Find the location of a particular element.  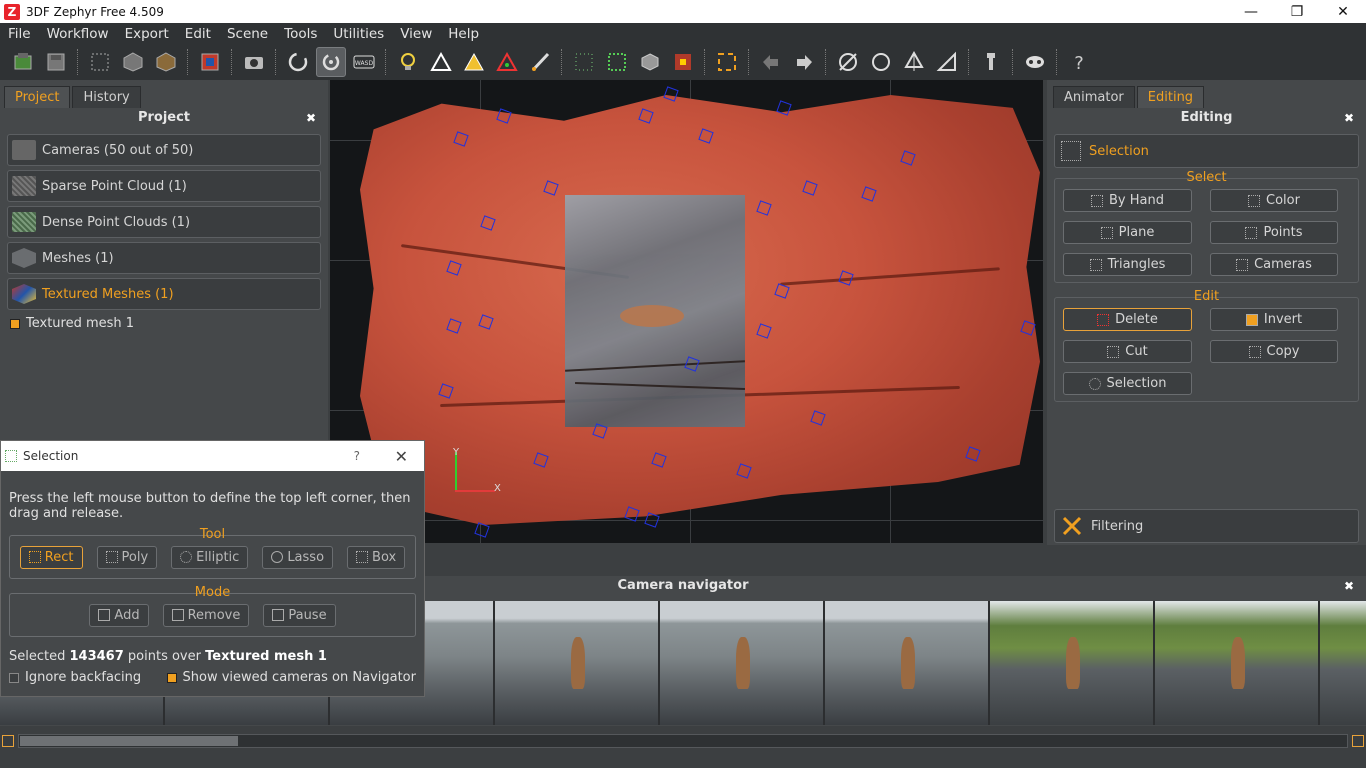

textured-mesh-tool-icon is located at coordinates (210, 62).